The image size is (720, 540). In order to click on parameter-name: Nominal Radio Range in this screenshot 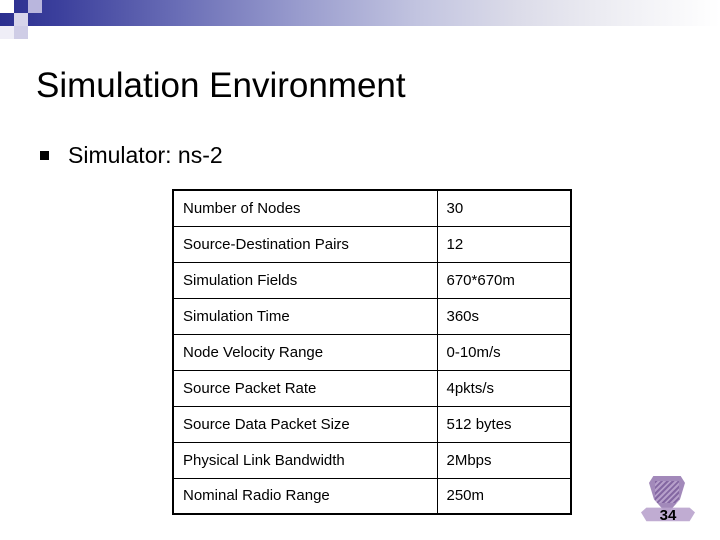, I will do `click(305, 496)`.